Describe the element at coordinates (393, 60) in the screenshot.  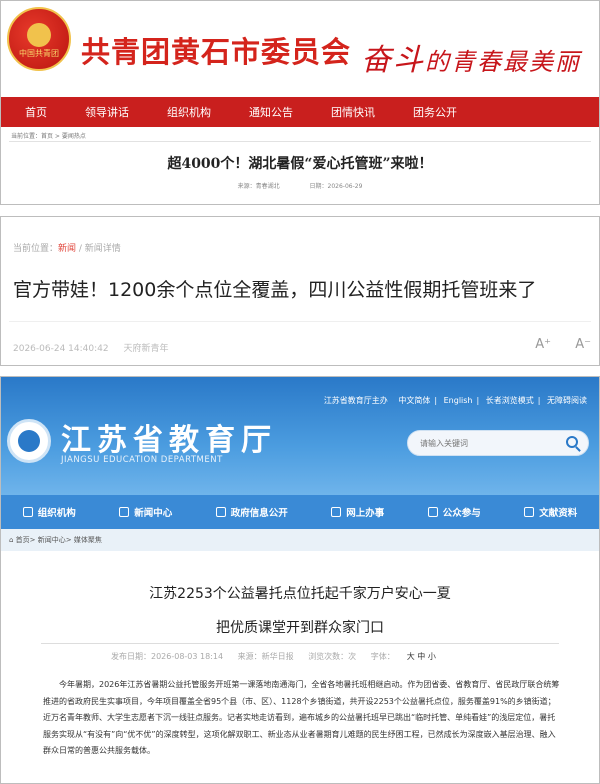
I see `slogan-main: 奋斗` at that location.